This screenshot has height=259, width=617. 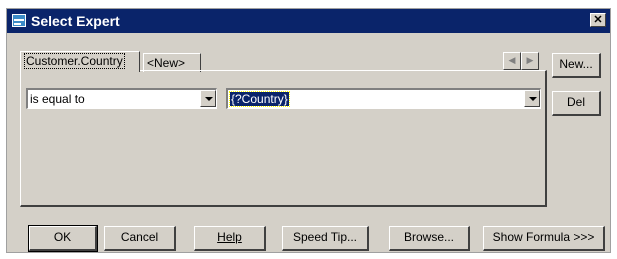 What do you see at coordinates (308, 21) in the screenshot?
I see `title-bar: Select Expert ✕` at bounding box center [308, 21].